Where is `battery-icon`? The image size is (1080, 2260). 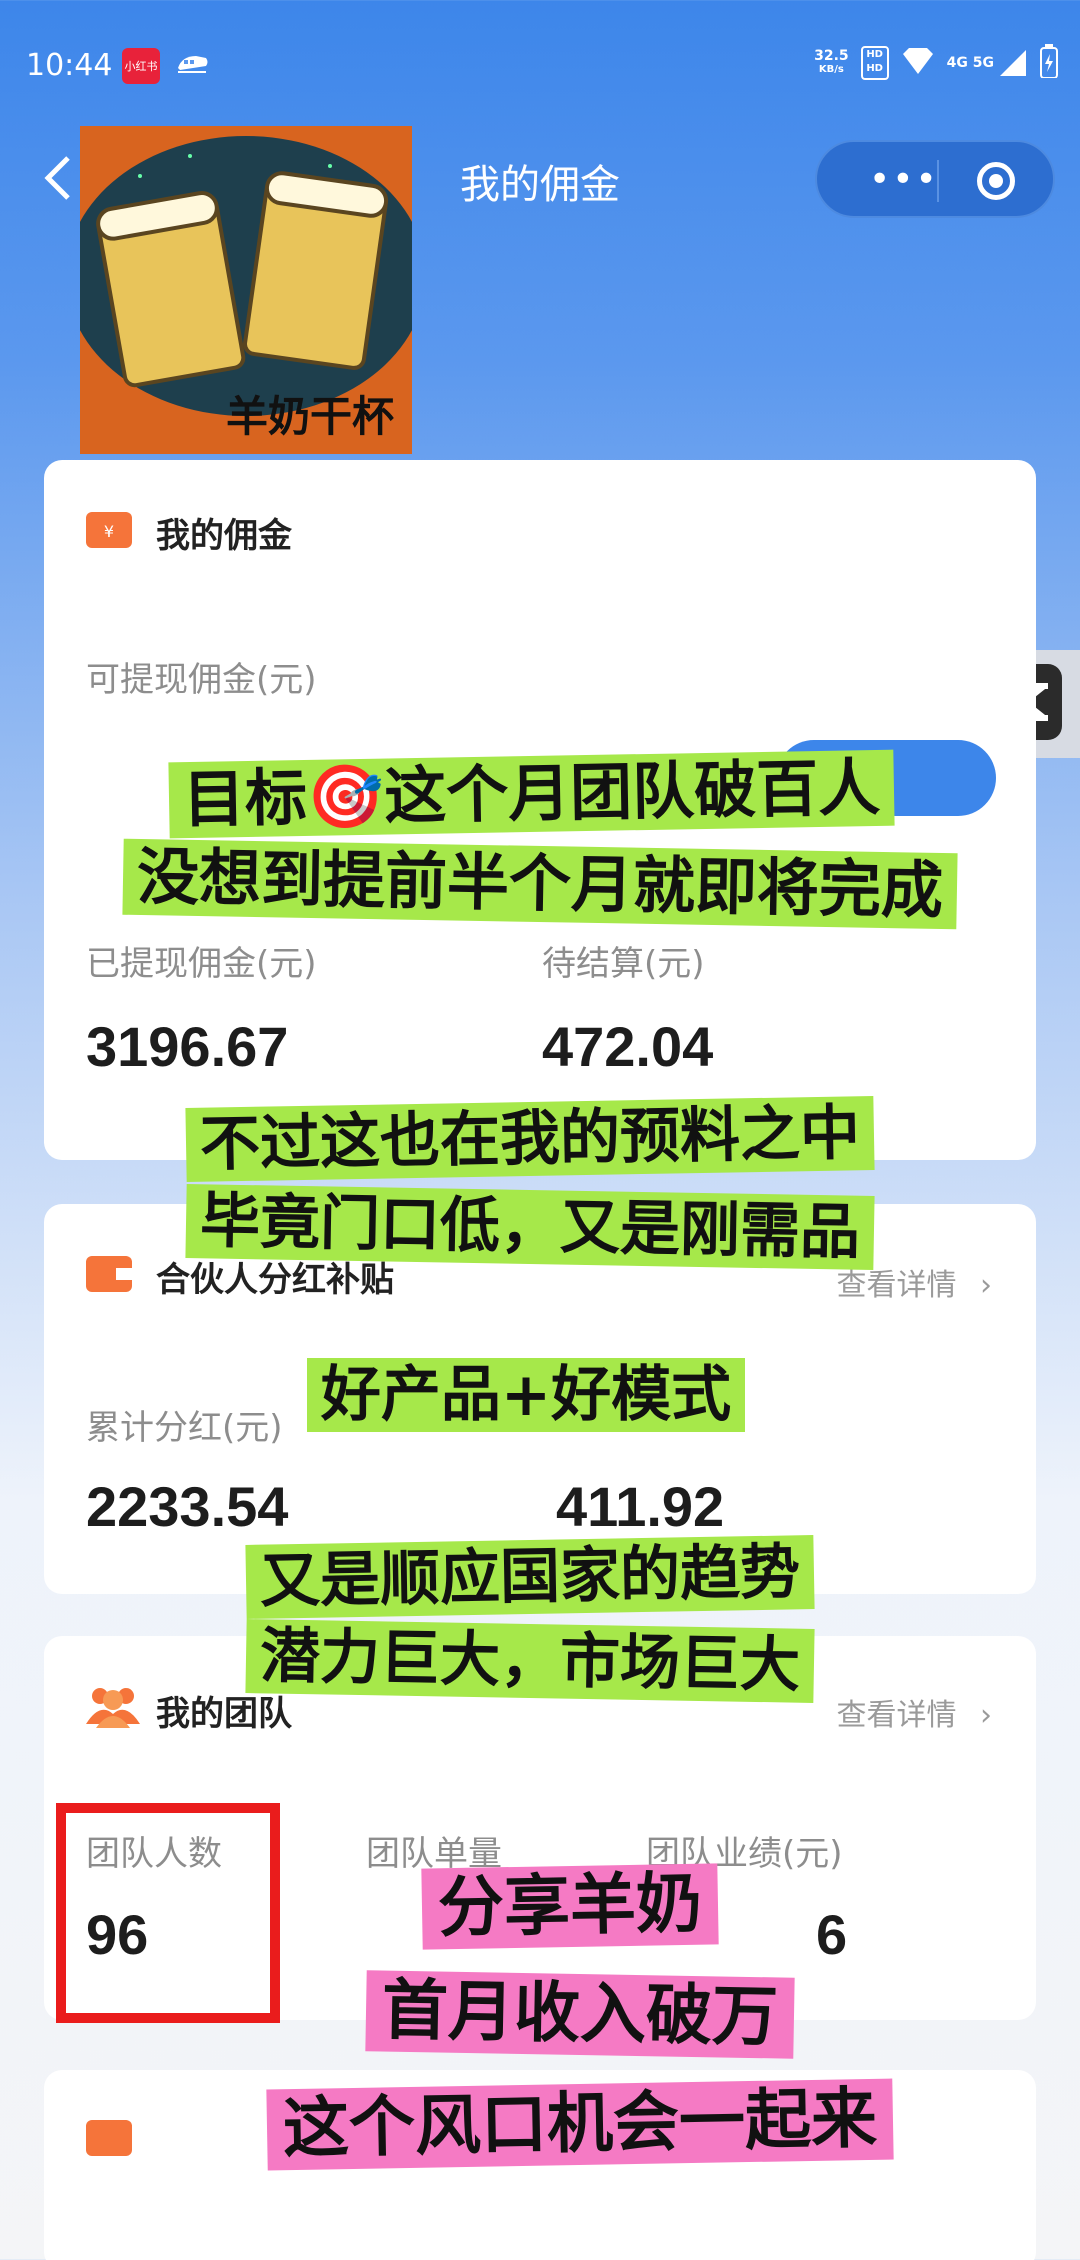
battery-icon is located at coordinates (1049, 63).